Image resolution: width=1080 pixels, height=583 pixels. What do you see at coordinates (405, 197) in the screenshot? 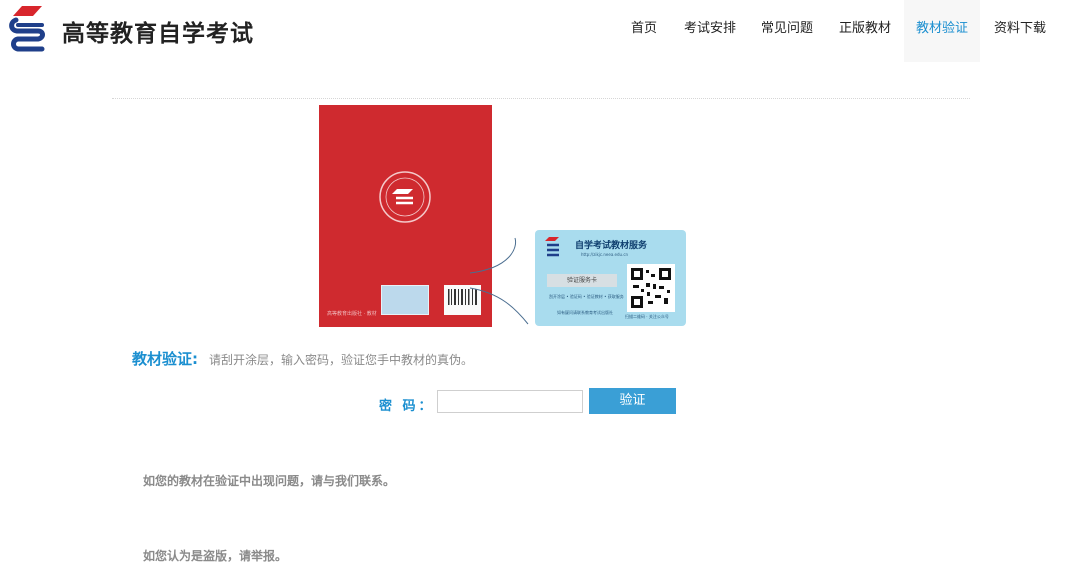
I see `emblem-icon` at bounding box center [405, 197].